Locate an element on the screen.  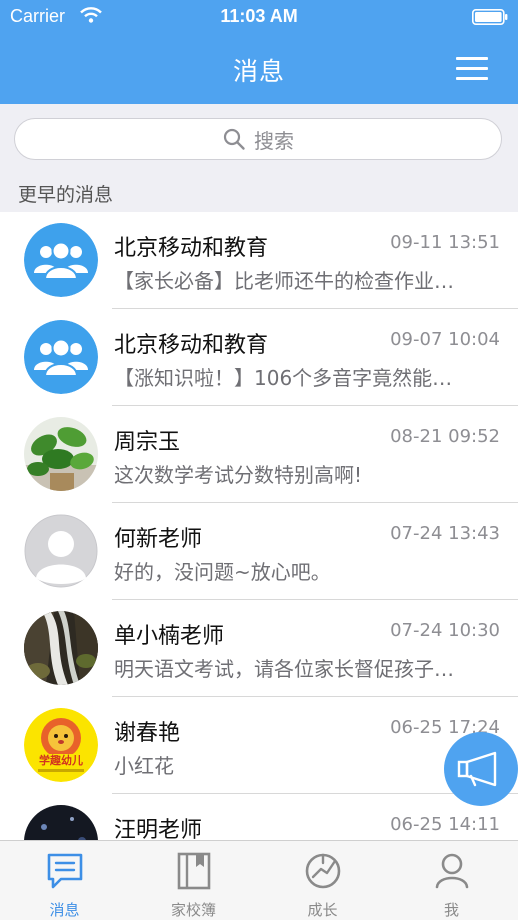
plant-photo-avatar is located at coordinates (61, 454).